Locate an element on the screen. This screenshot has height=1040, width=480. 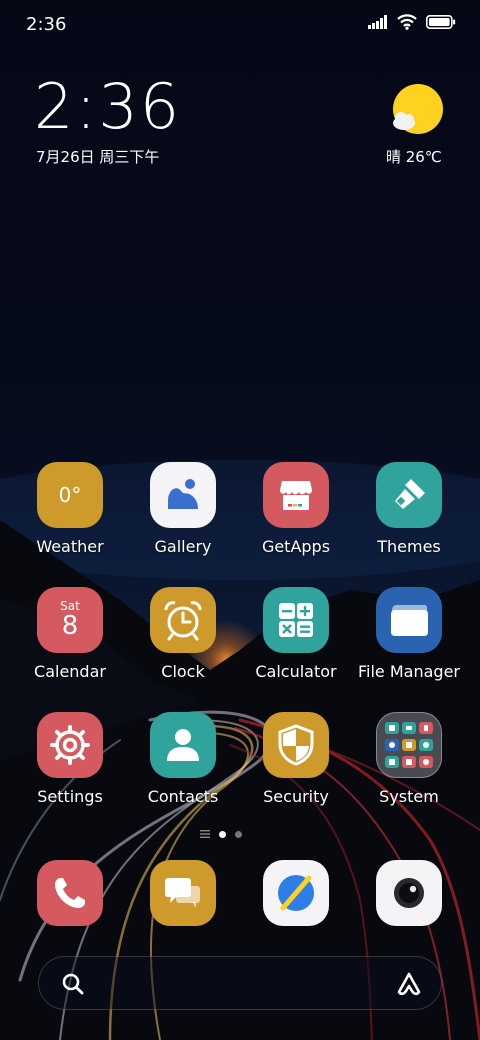
app-calendar: Sat 8 Calendar is located at coordinates (70, 634).